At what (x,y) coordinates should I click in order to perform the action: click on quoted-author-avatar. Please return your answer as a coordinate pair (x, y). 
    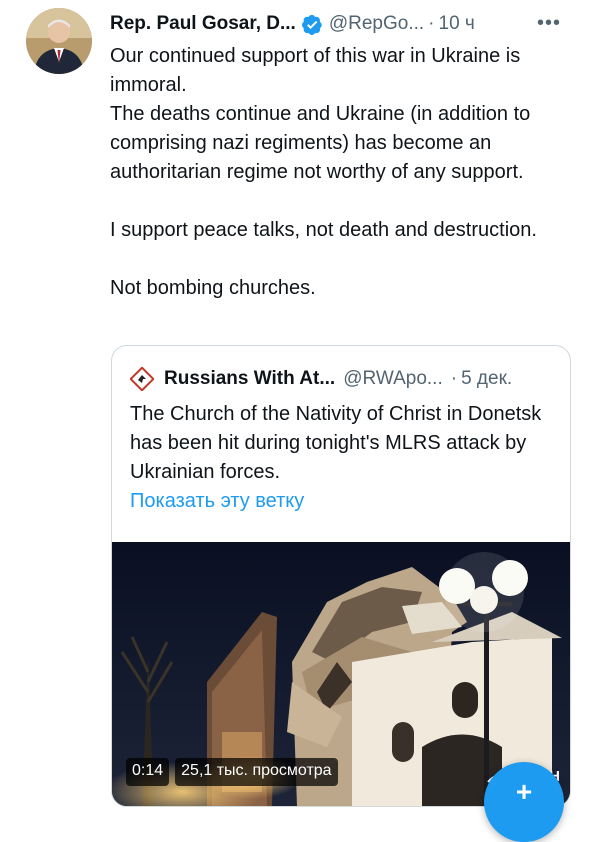
    Looking at the image, I should click on (142, 379).